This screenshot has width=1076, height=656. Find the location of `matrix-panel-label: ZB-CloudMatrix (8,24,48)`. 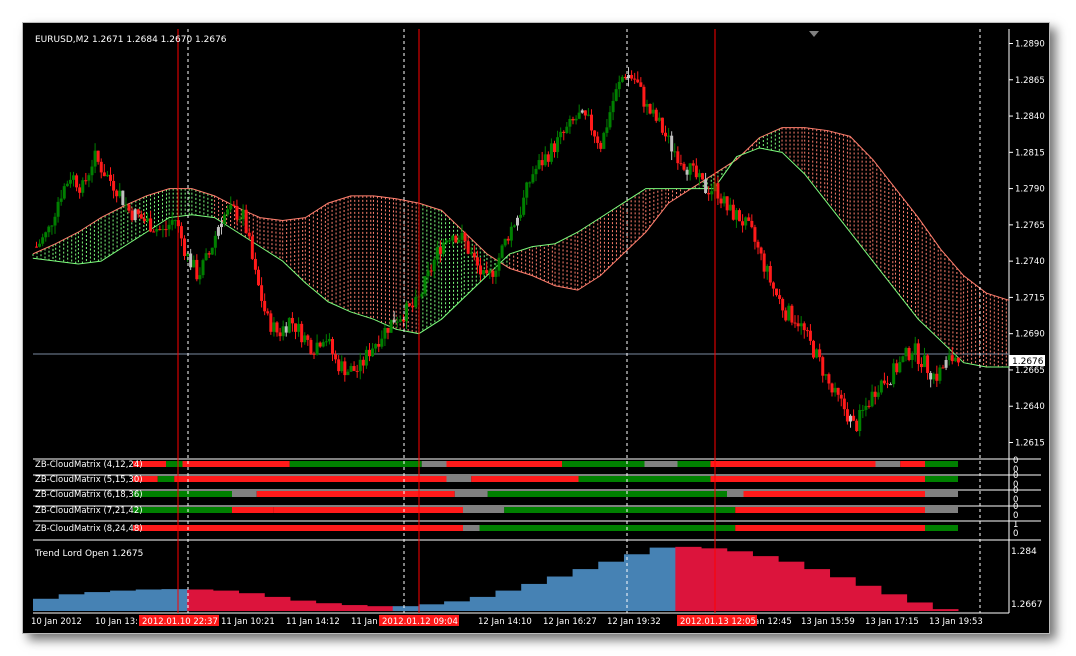

matrix-panel-label: ZB-CloudMatrix (8,24,48) is located at coordinates (89, 529).